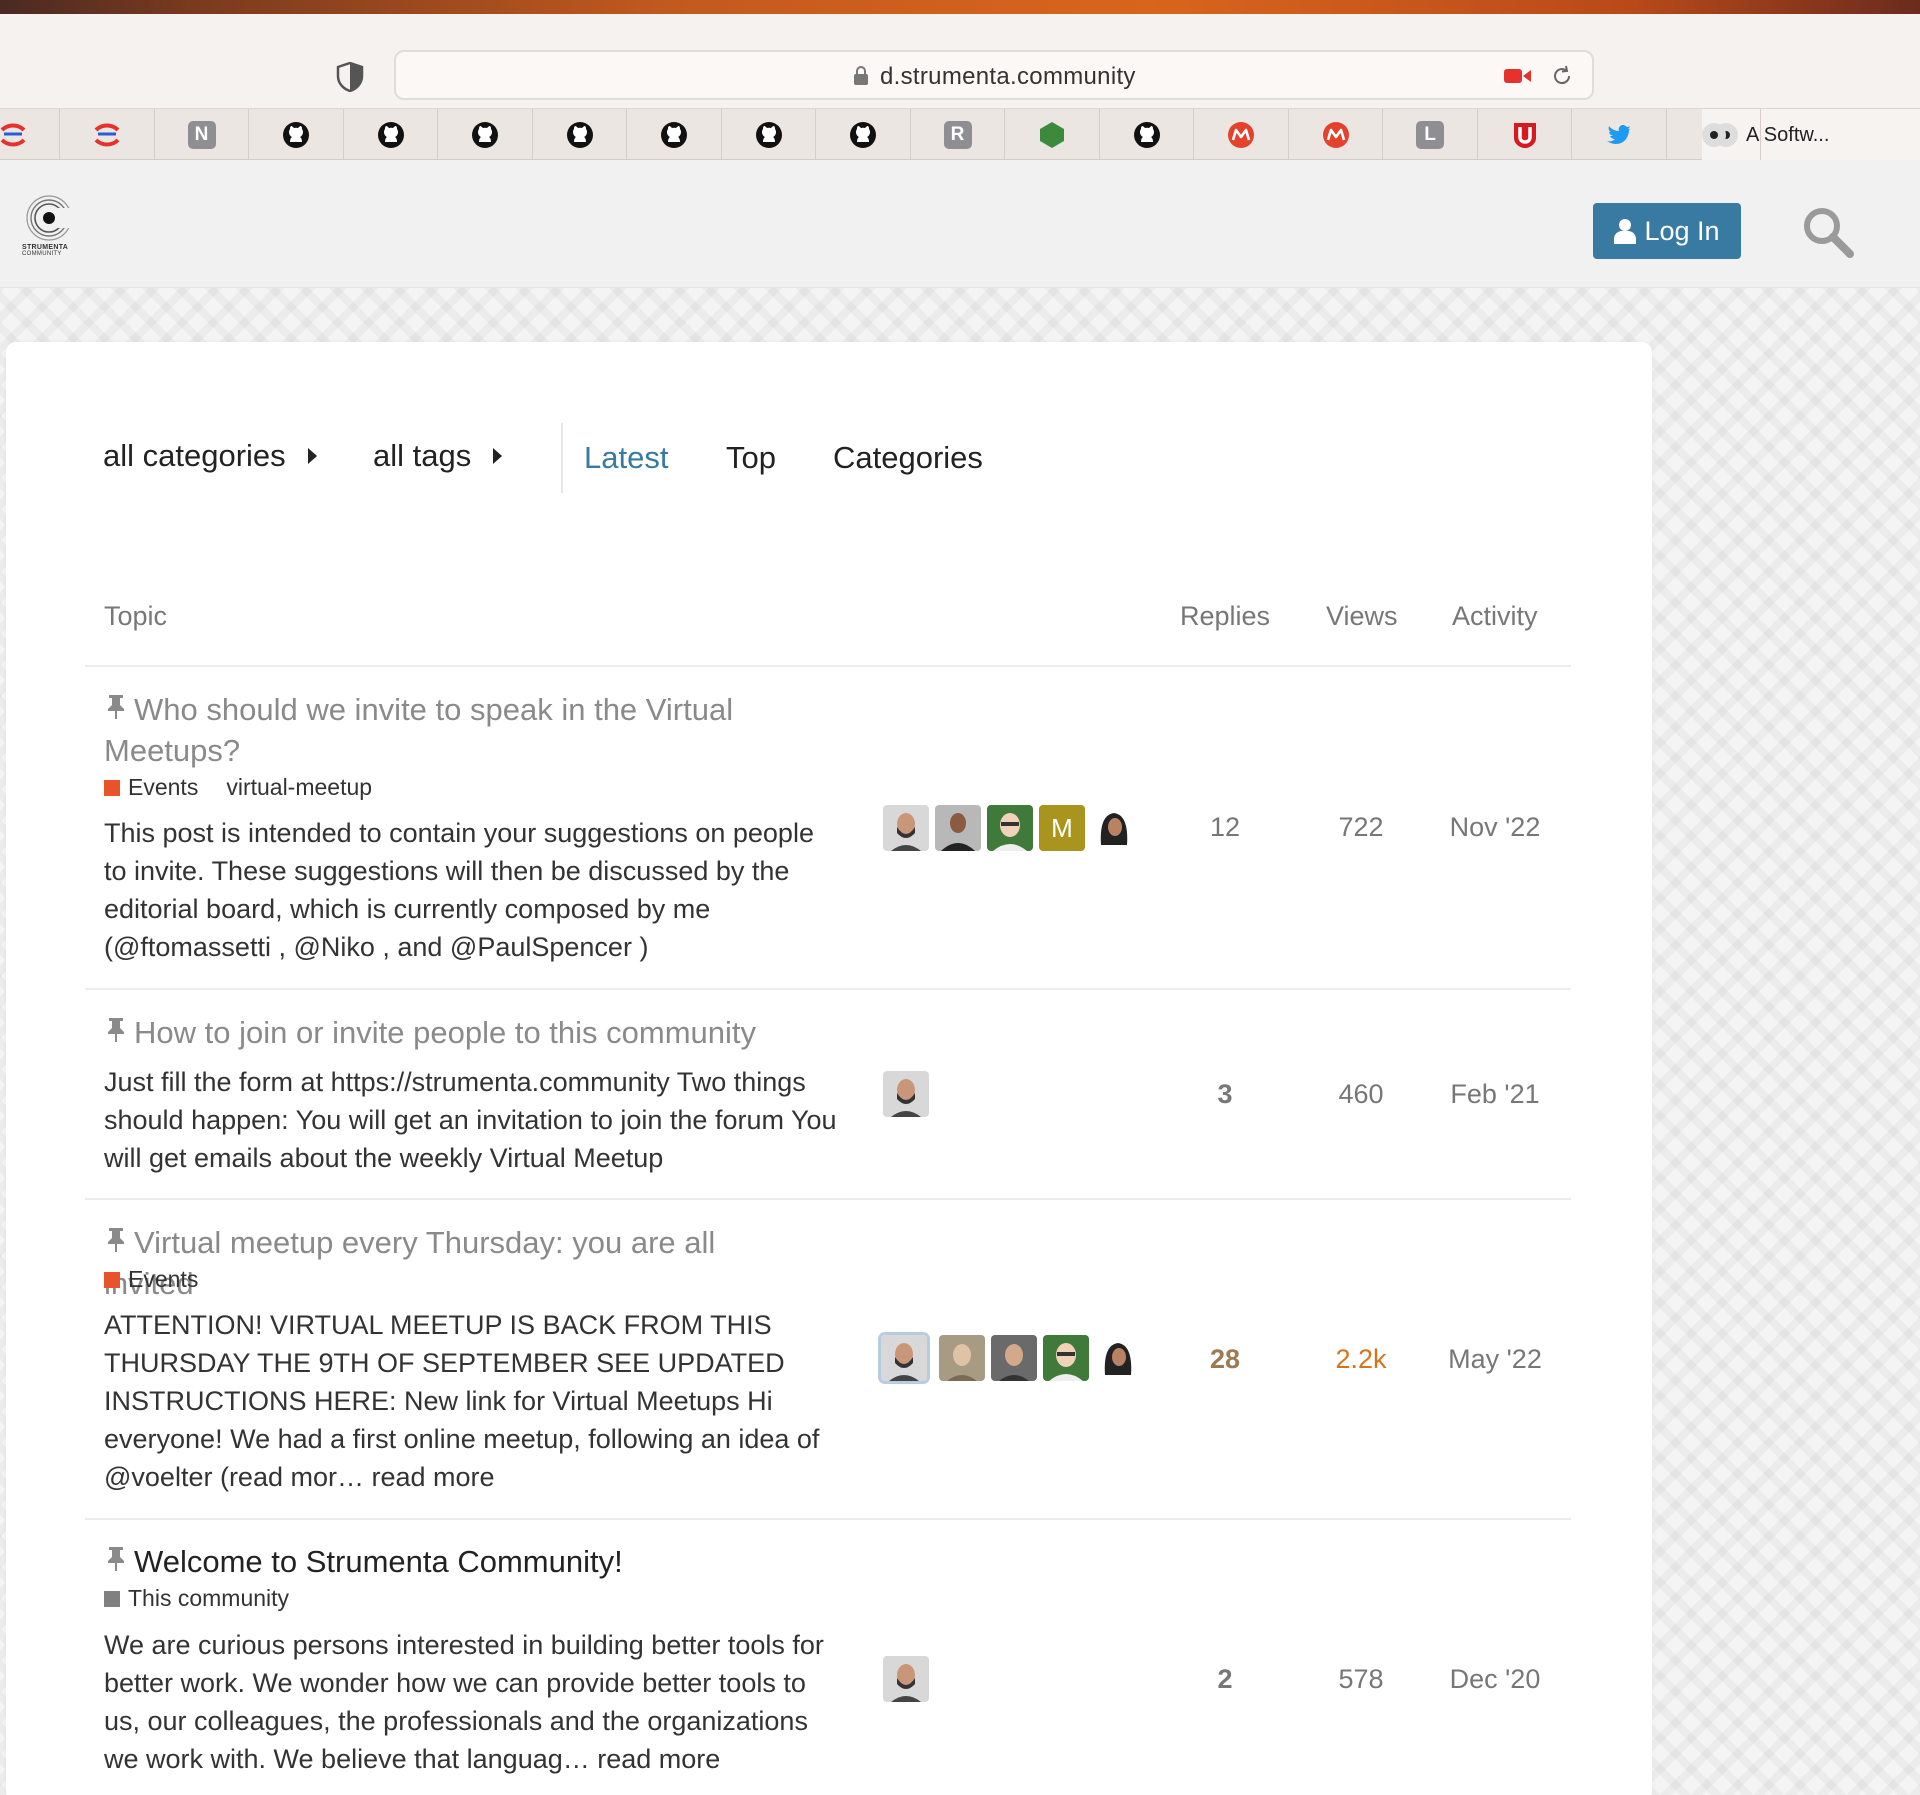 The height and width of the screenshot is (1795, 1920). What do you see at coordinates (751, 458) in the screenshot?
I see `tab-top: Top` at bounding box center [751, 458].